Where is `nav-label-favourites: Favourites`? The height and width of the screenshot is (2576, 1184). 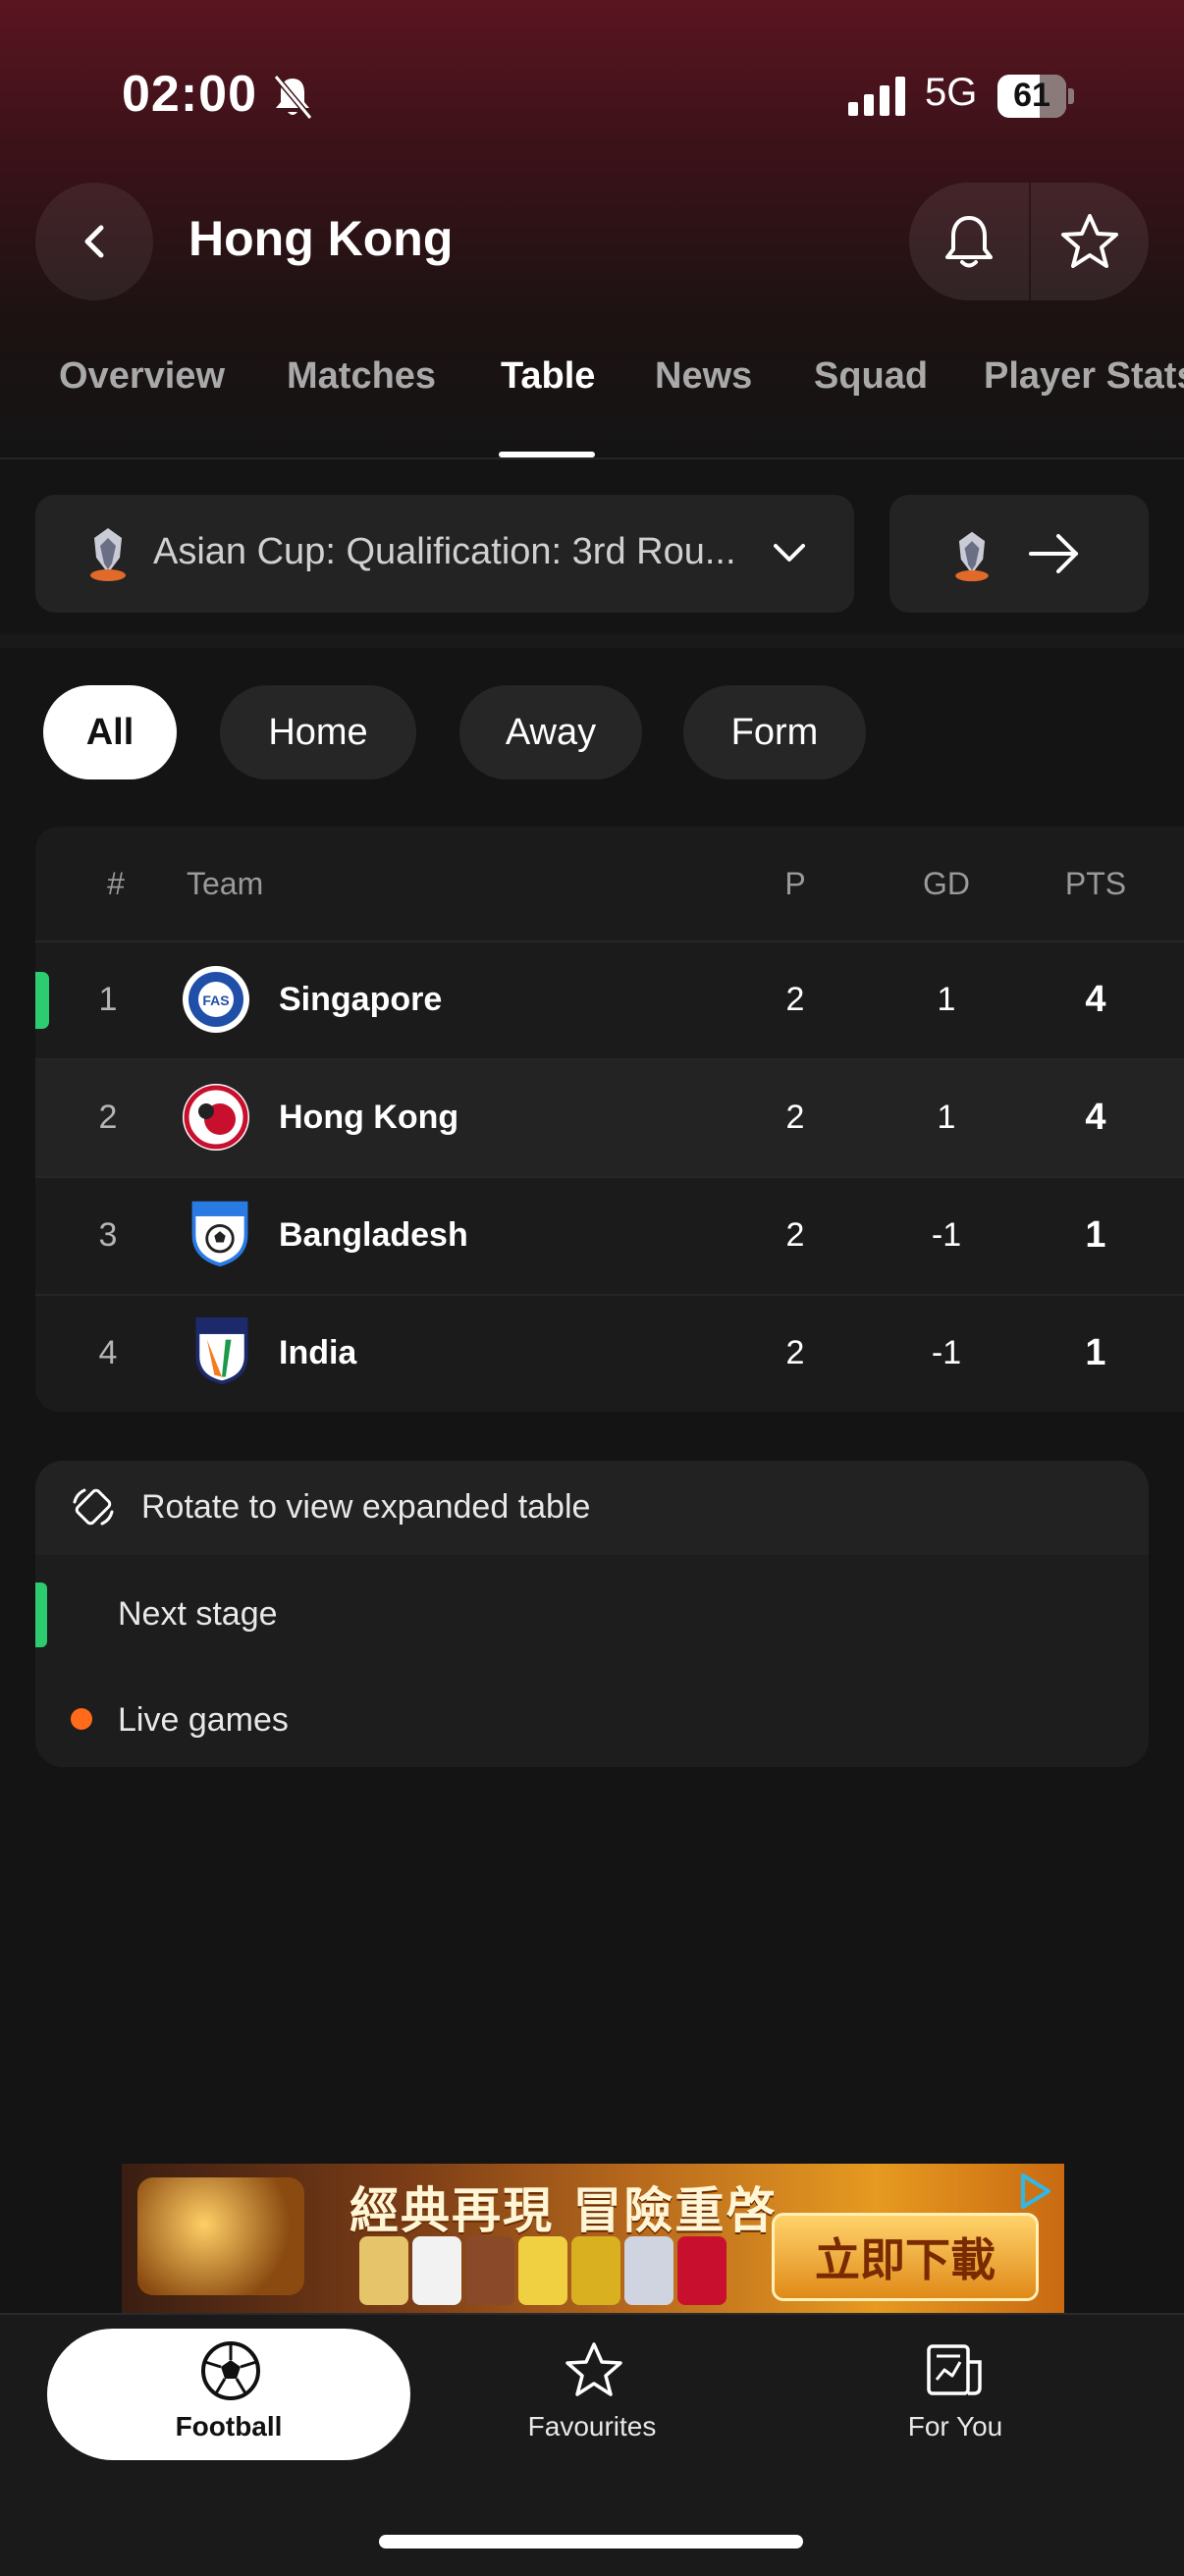
nav-label-favourites: Favourites is located at coordinates (592, 2426).